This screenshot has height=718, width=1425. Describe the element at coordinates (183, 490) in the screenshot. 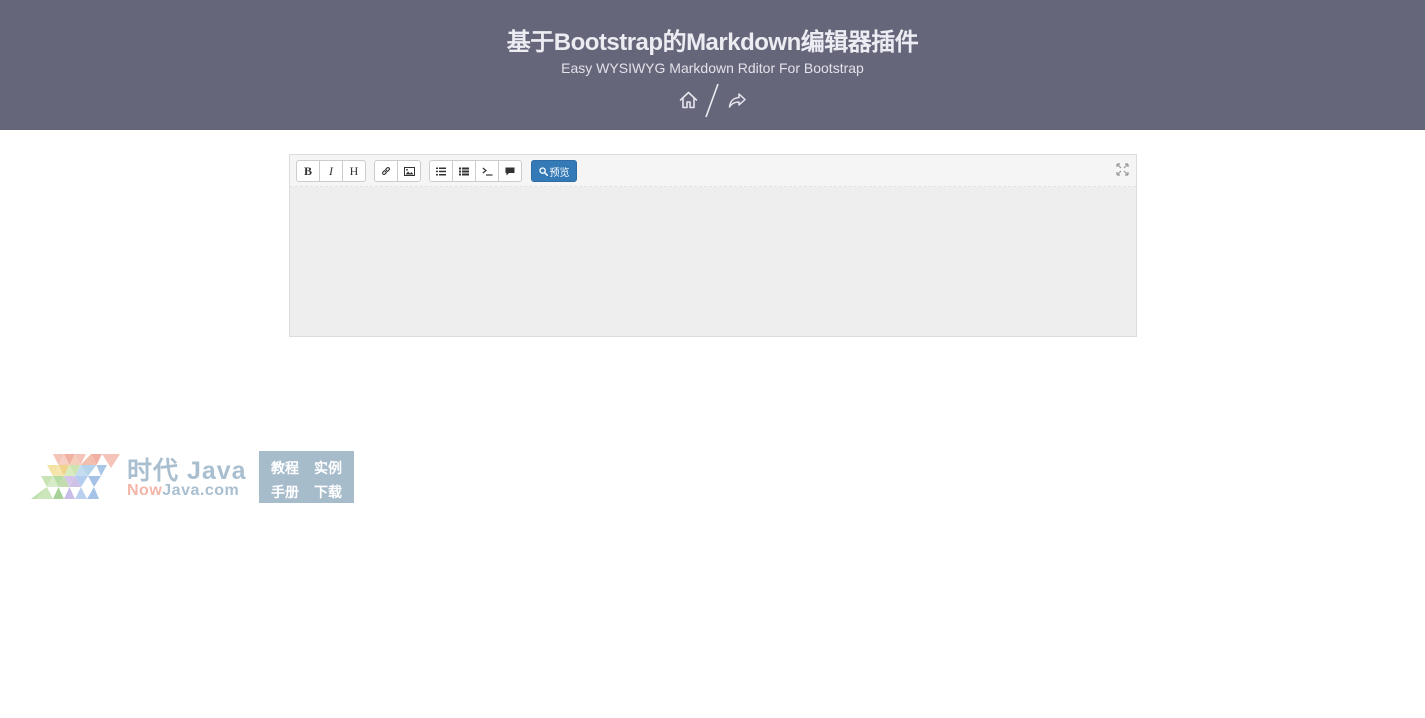

I see `watermark-domain: NowJava.com` at that location.